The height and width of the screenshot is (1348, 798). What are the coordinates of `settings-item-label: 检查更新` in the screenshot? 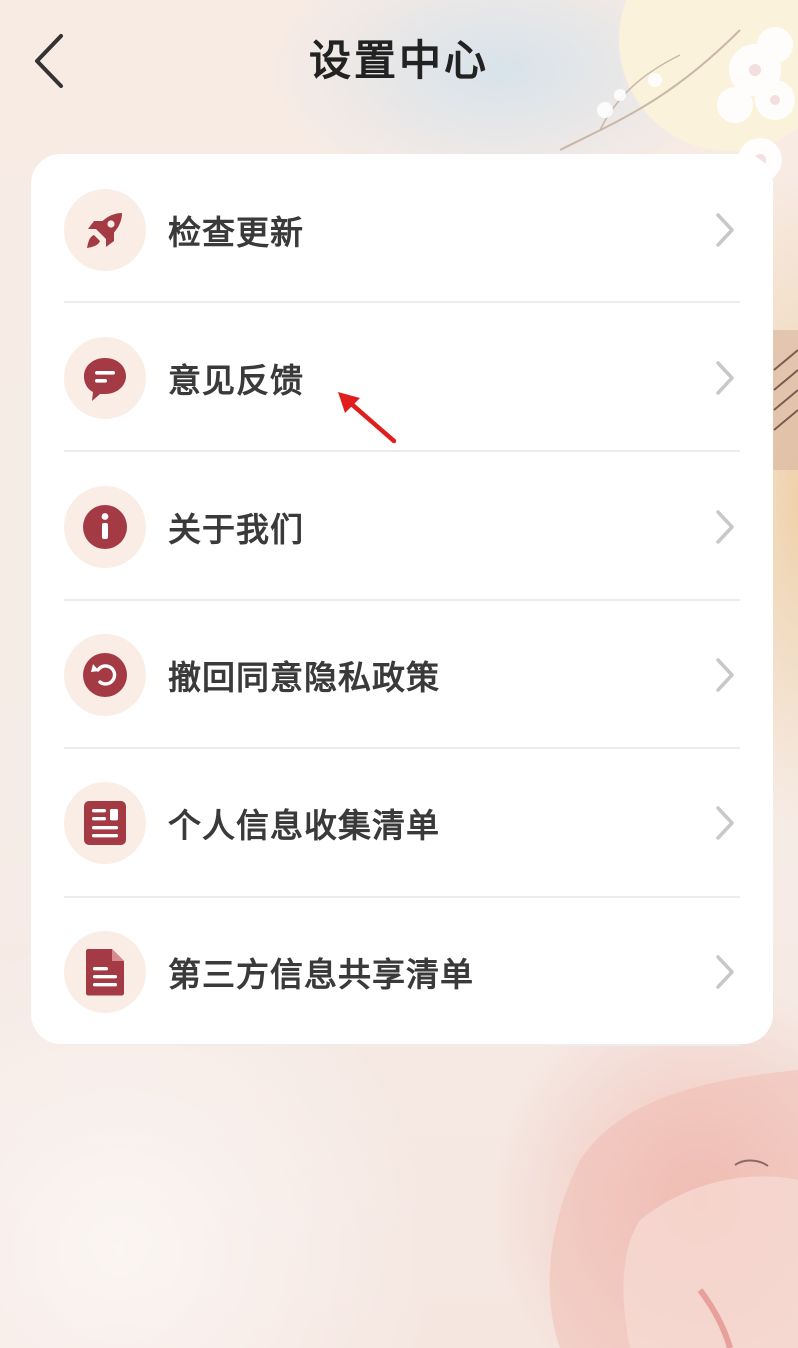 It's located at (236, 232).